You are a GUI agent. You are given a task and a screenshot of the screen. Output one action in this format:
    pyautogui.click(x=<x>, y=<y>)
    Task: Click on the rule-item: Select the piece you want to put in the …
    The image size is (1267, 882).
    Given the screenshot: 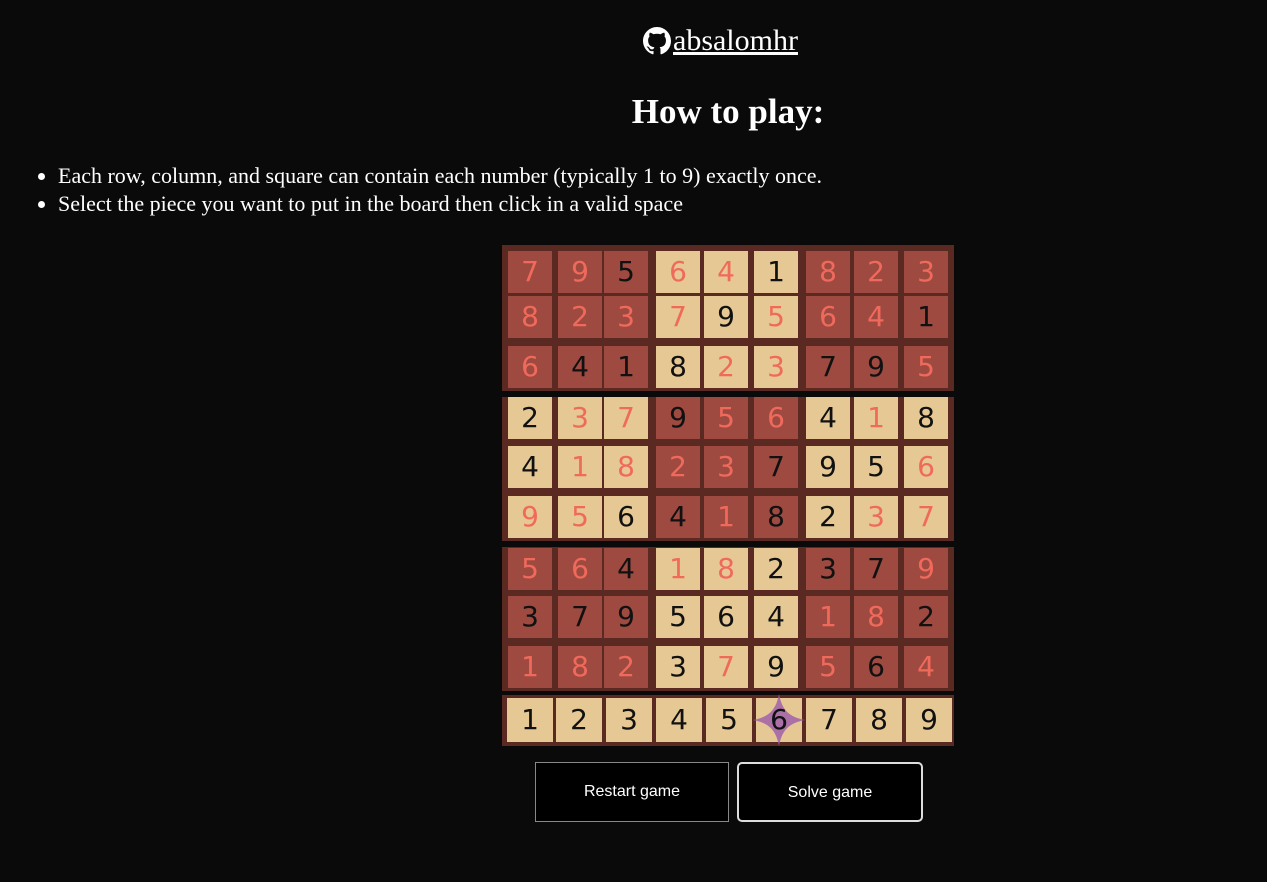 What is the action you would take?
    pyautogui.click(x=440, y=204)
    